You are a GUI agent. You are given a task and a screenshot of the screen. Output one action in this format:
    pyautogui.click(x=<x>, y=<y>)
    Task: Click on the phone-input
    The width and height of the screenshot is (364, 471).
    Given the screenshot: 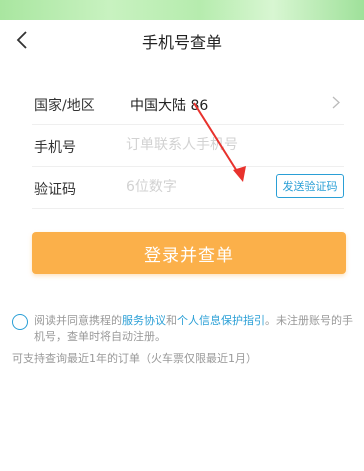 What is the action you would take?
    pyautogui.click(x=196, y=145)
    